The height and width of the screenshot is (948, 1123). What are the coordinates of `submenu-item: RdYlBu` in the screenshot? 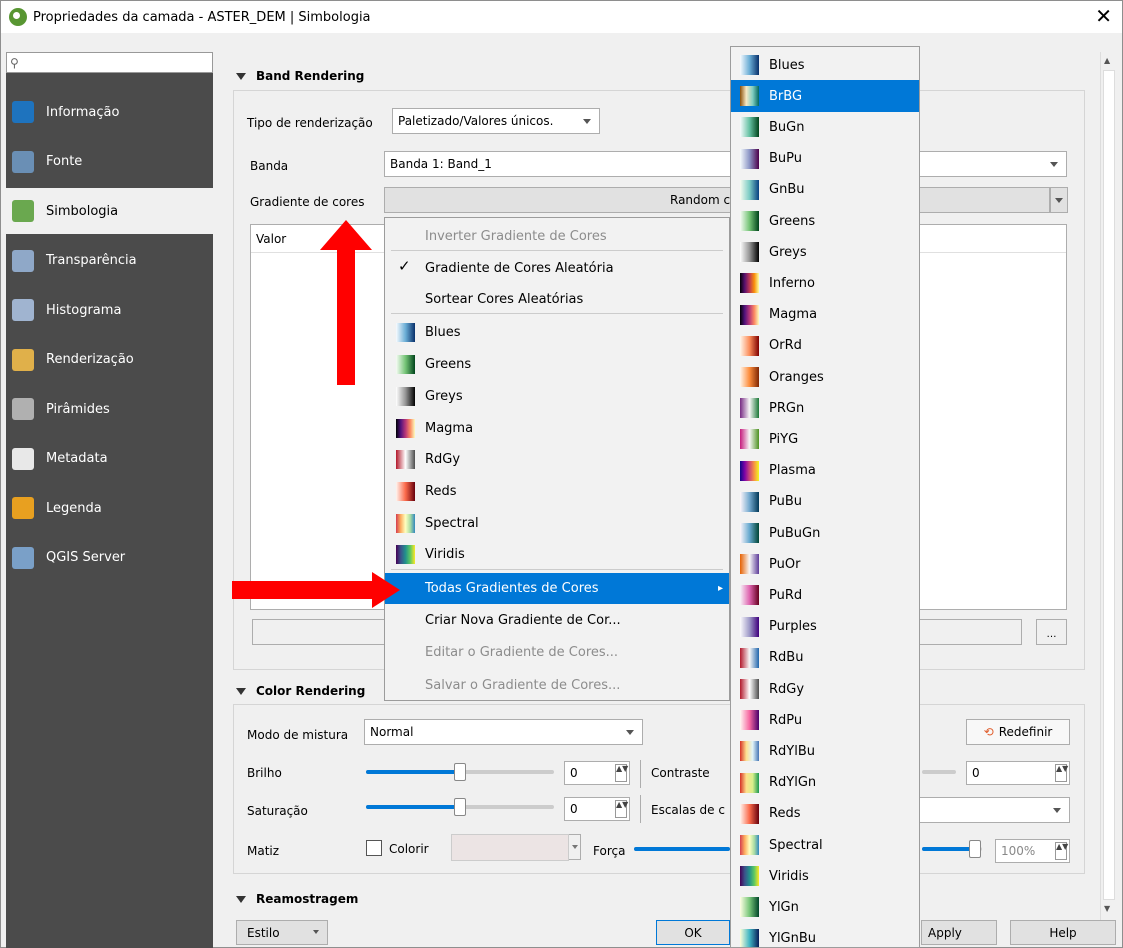 It's located at (825, 751).